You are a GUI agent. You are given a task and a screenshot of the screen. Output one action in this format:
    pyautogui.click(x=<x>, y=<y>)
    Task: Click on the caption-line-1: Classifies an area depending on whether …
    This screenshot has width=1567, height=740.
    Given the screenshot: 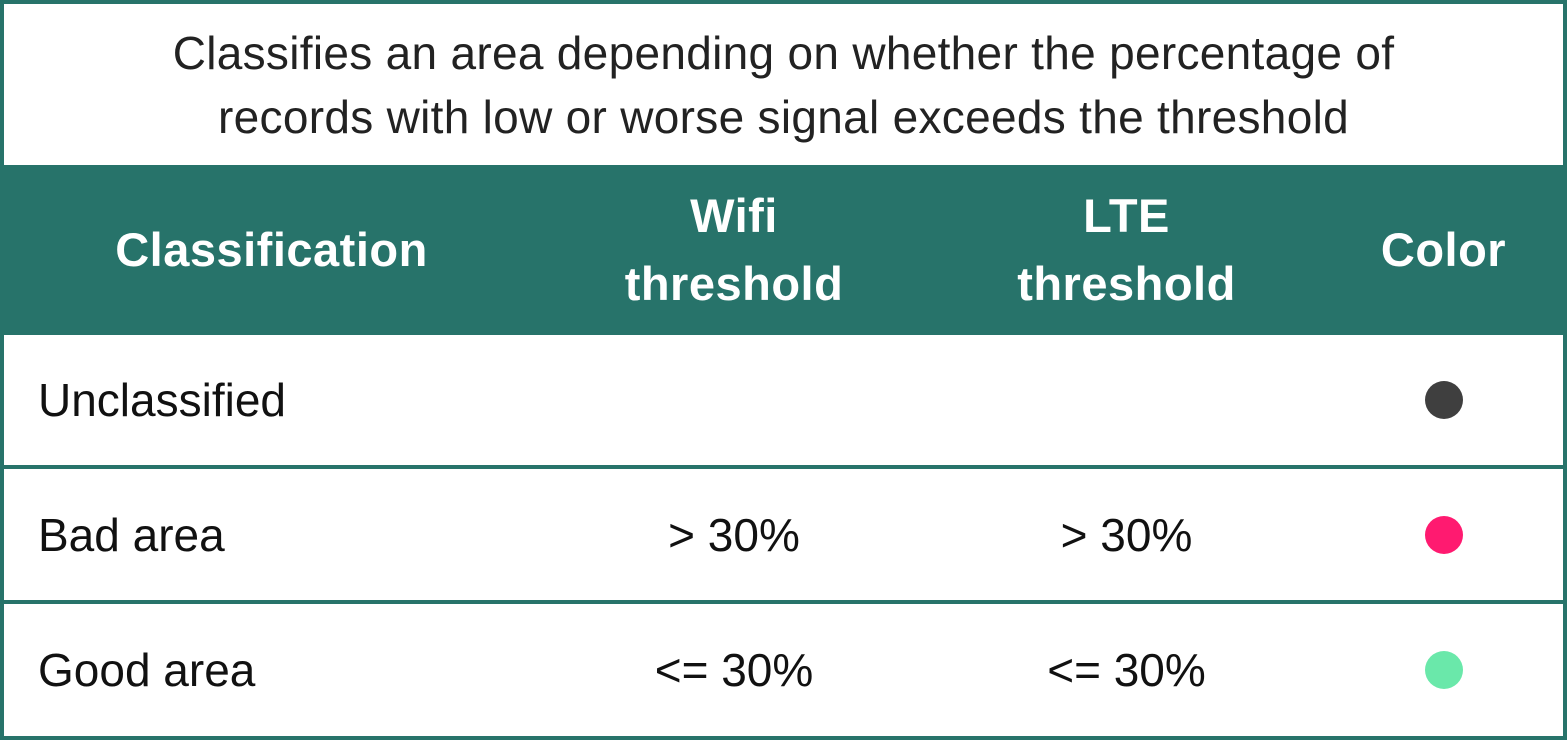 What is the action you would take?
    pyautogui.click(x=783, y=52)
    